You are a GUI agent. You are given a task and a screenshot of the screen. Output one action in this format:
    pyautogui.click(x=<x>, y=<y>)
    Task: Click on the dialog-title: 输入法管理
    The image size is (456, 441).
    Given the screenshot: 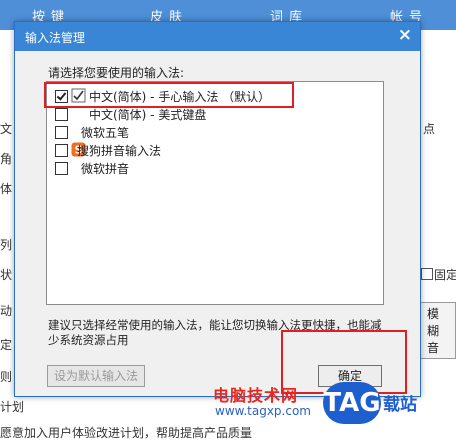 What is the action you would take?
    pyautogui.click(x=55, y=38)
    